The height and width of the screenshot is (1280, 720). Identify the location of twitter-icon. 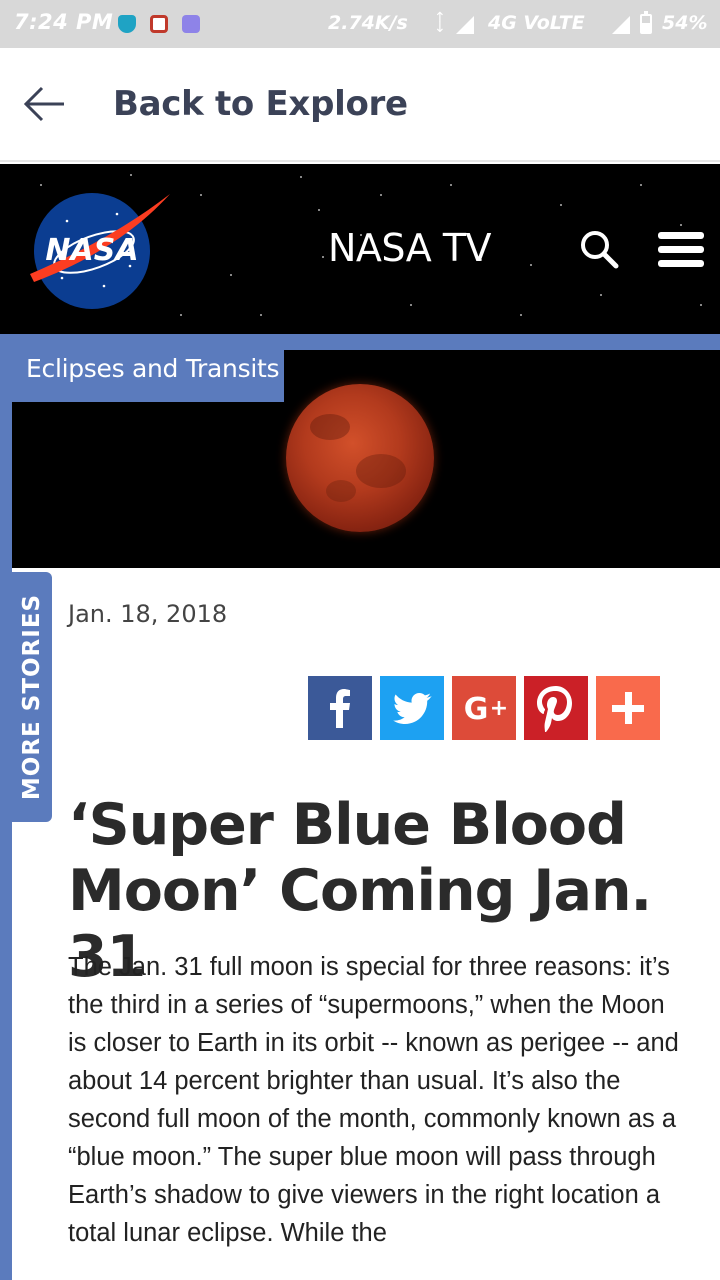
(412, 708).